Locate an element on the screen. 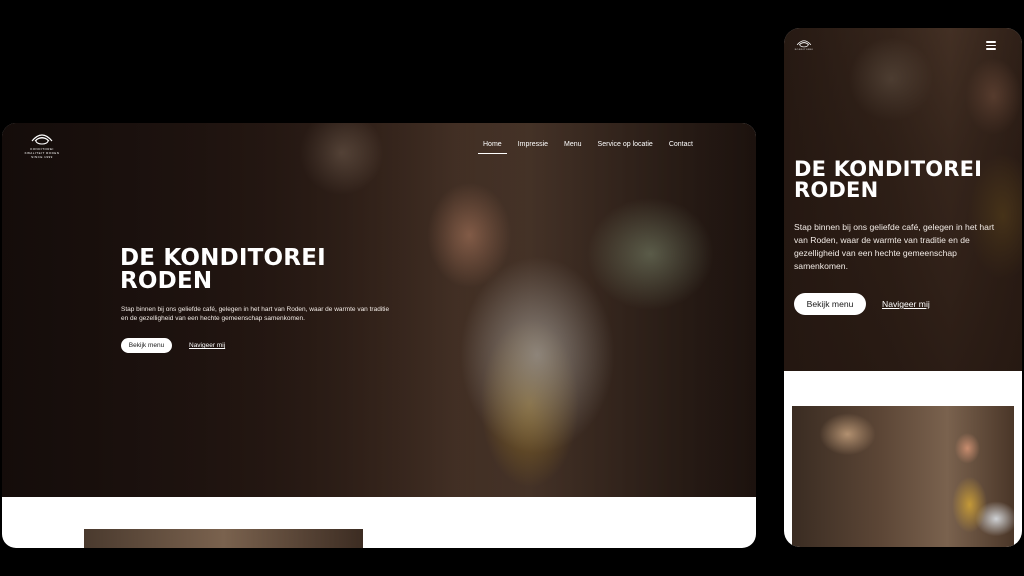  logo-since: SINCE 1999 is located at coordinates (42, 157).